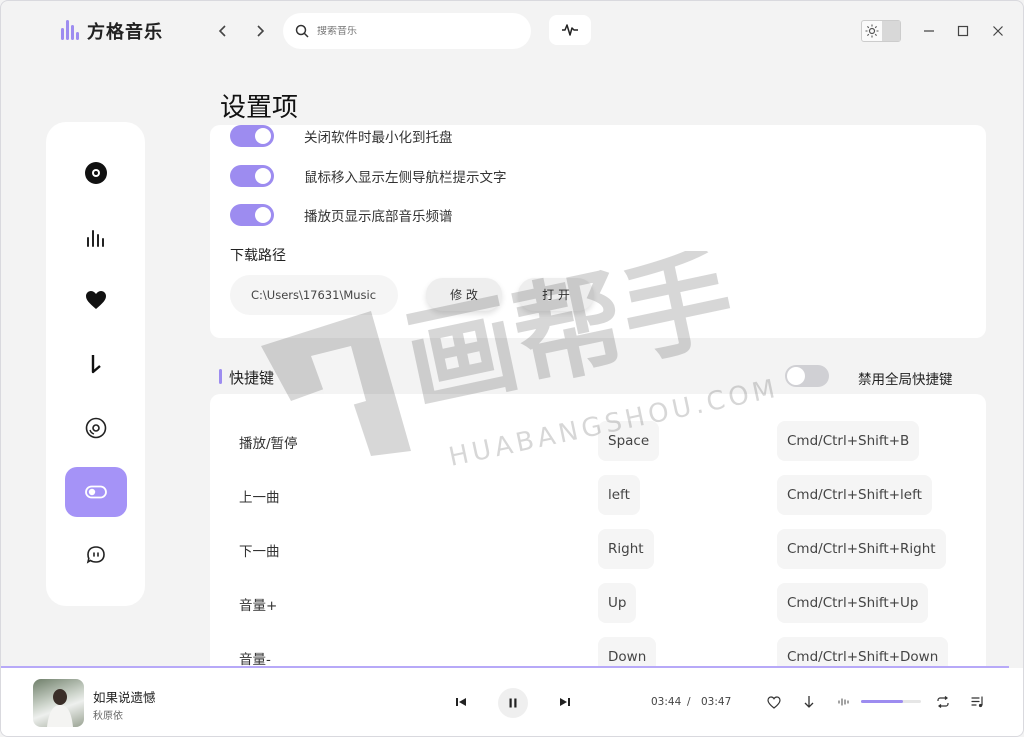 This screenshot has height=737, width=1024. I want to click on heart-outline-icon, so click(774, 702).